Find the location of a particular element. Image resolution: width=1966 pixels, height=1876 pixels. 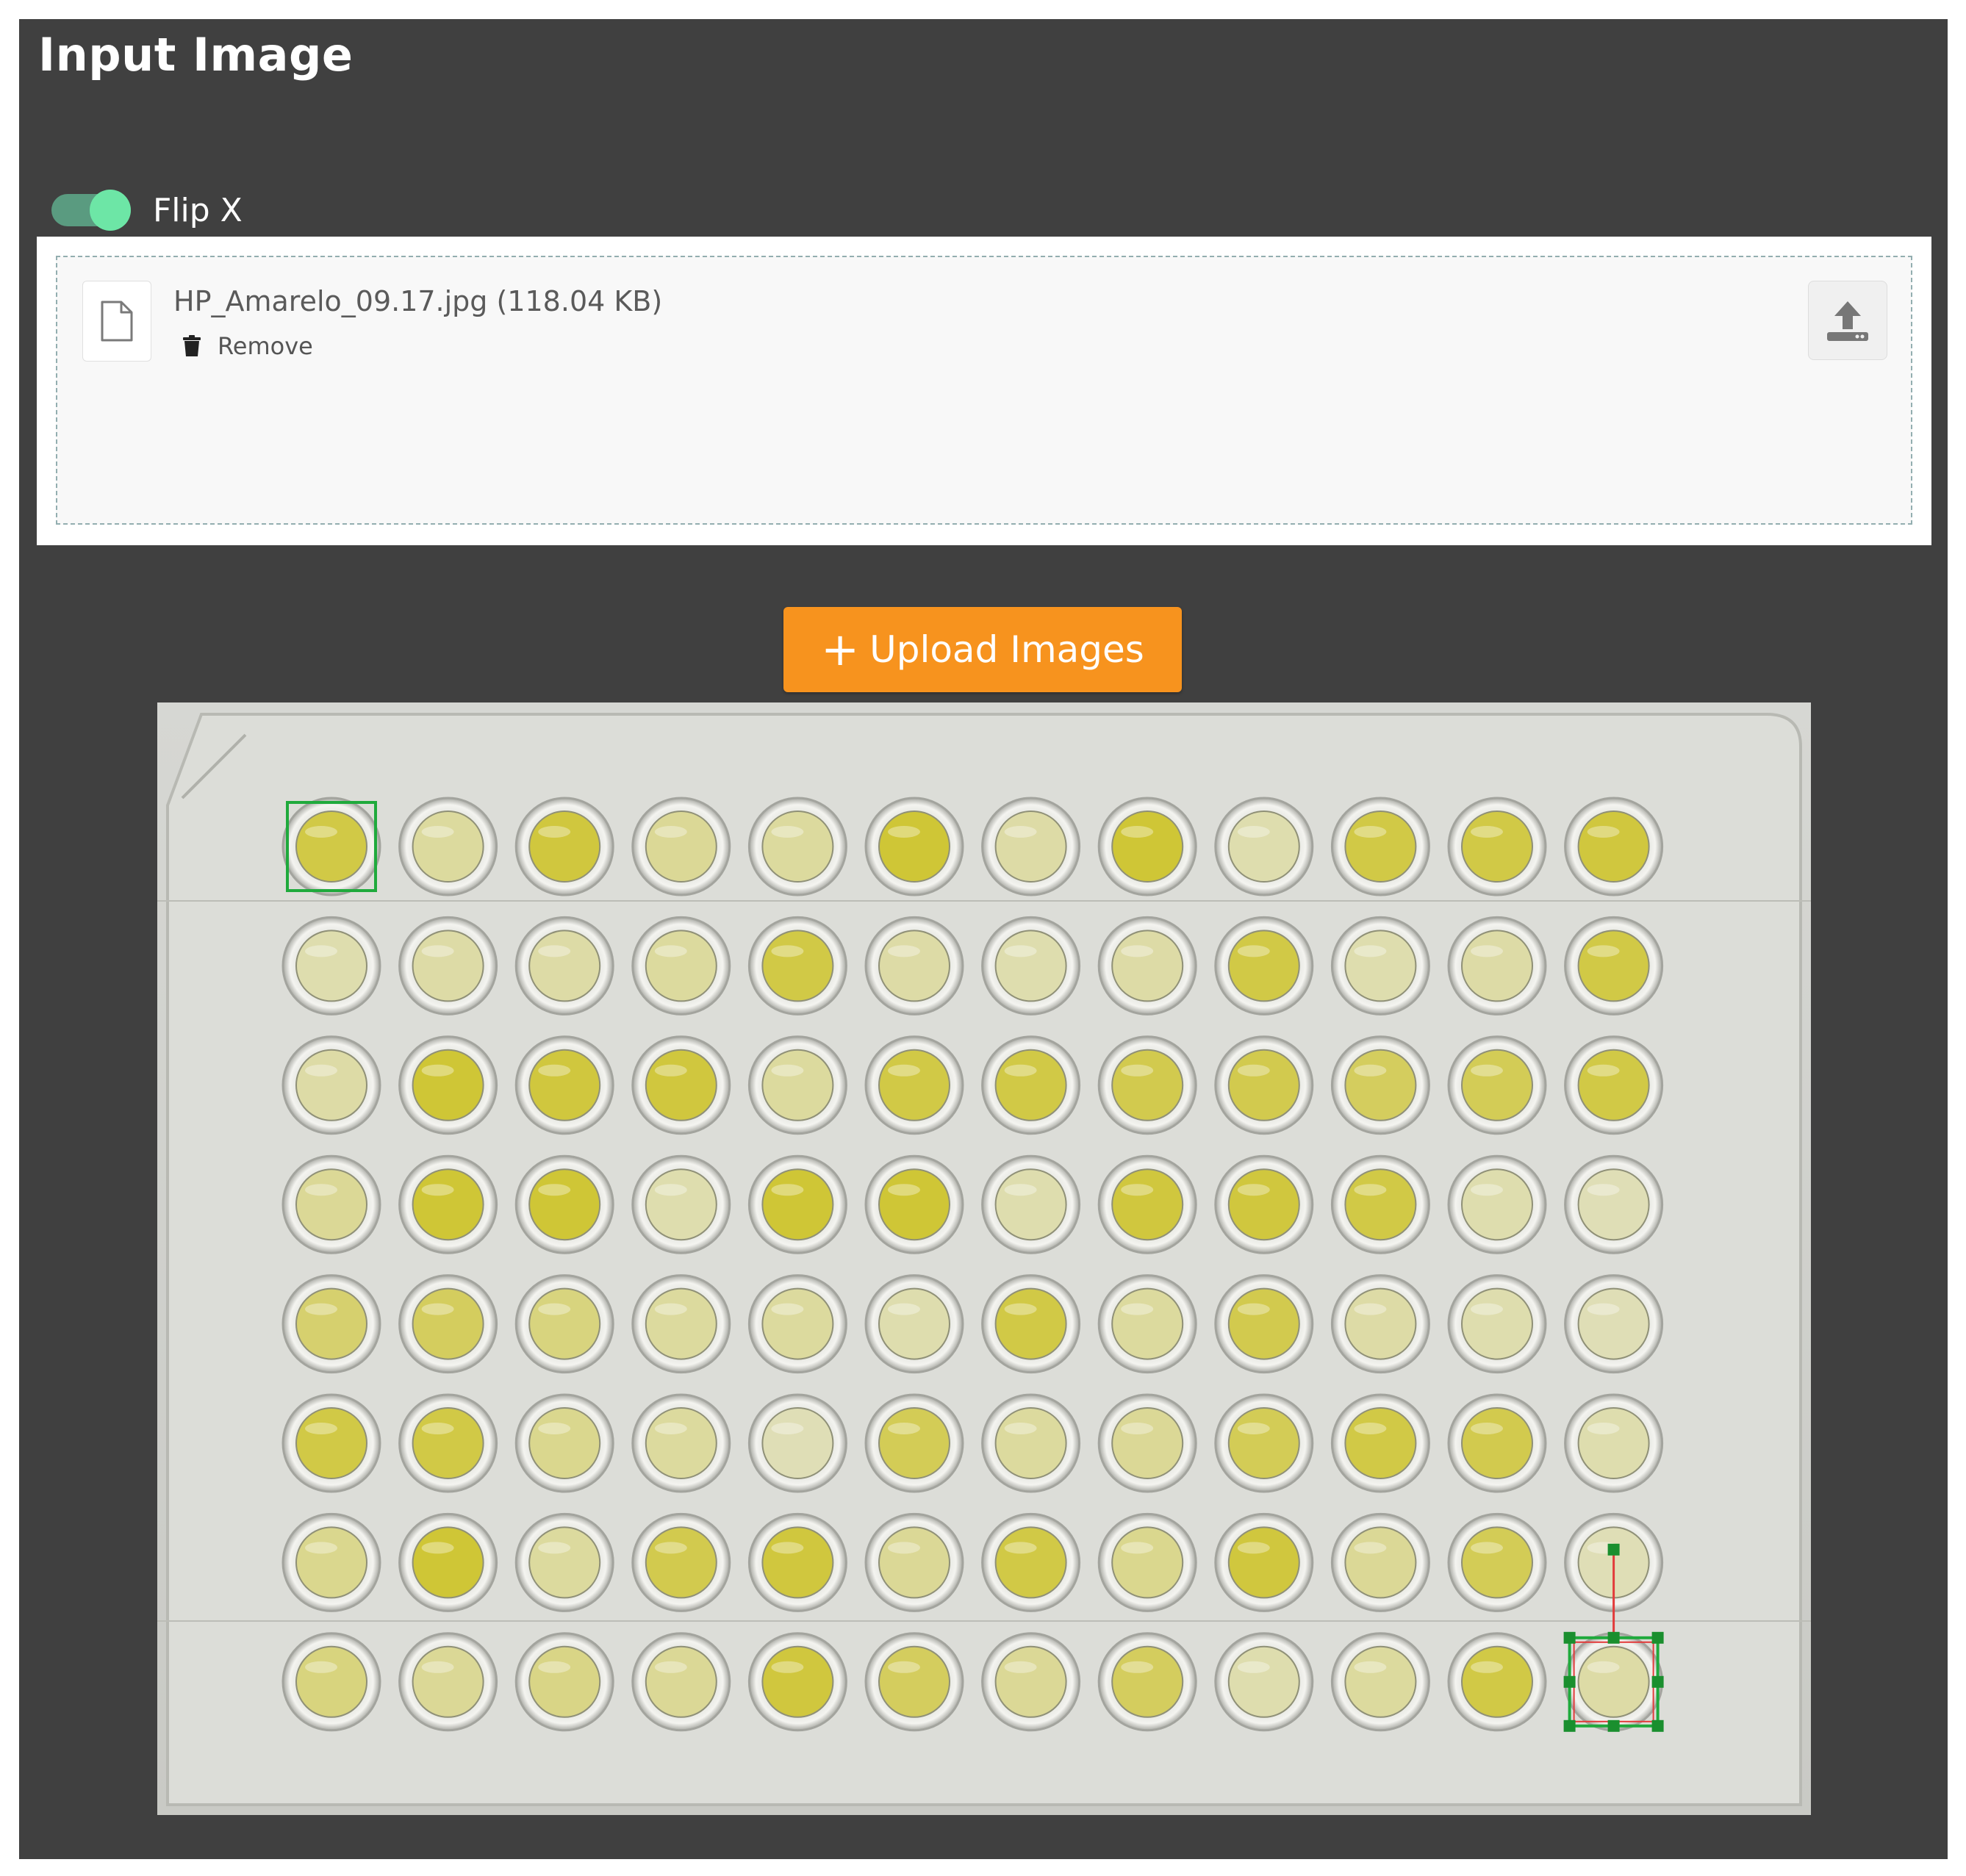

well-B1 is located at coordinates (331, 966).